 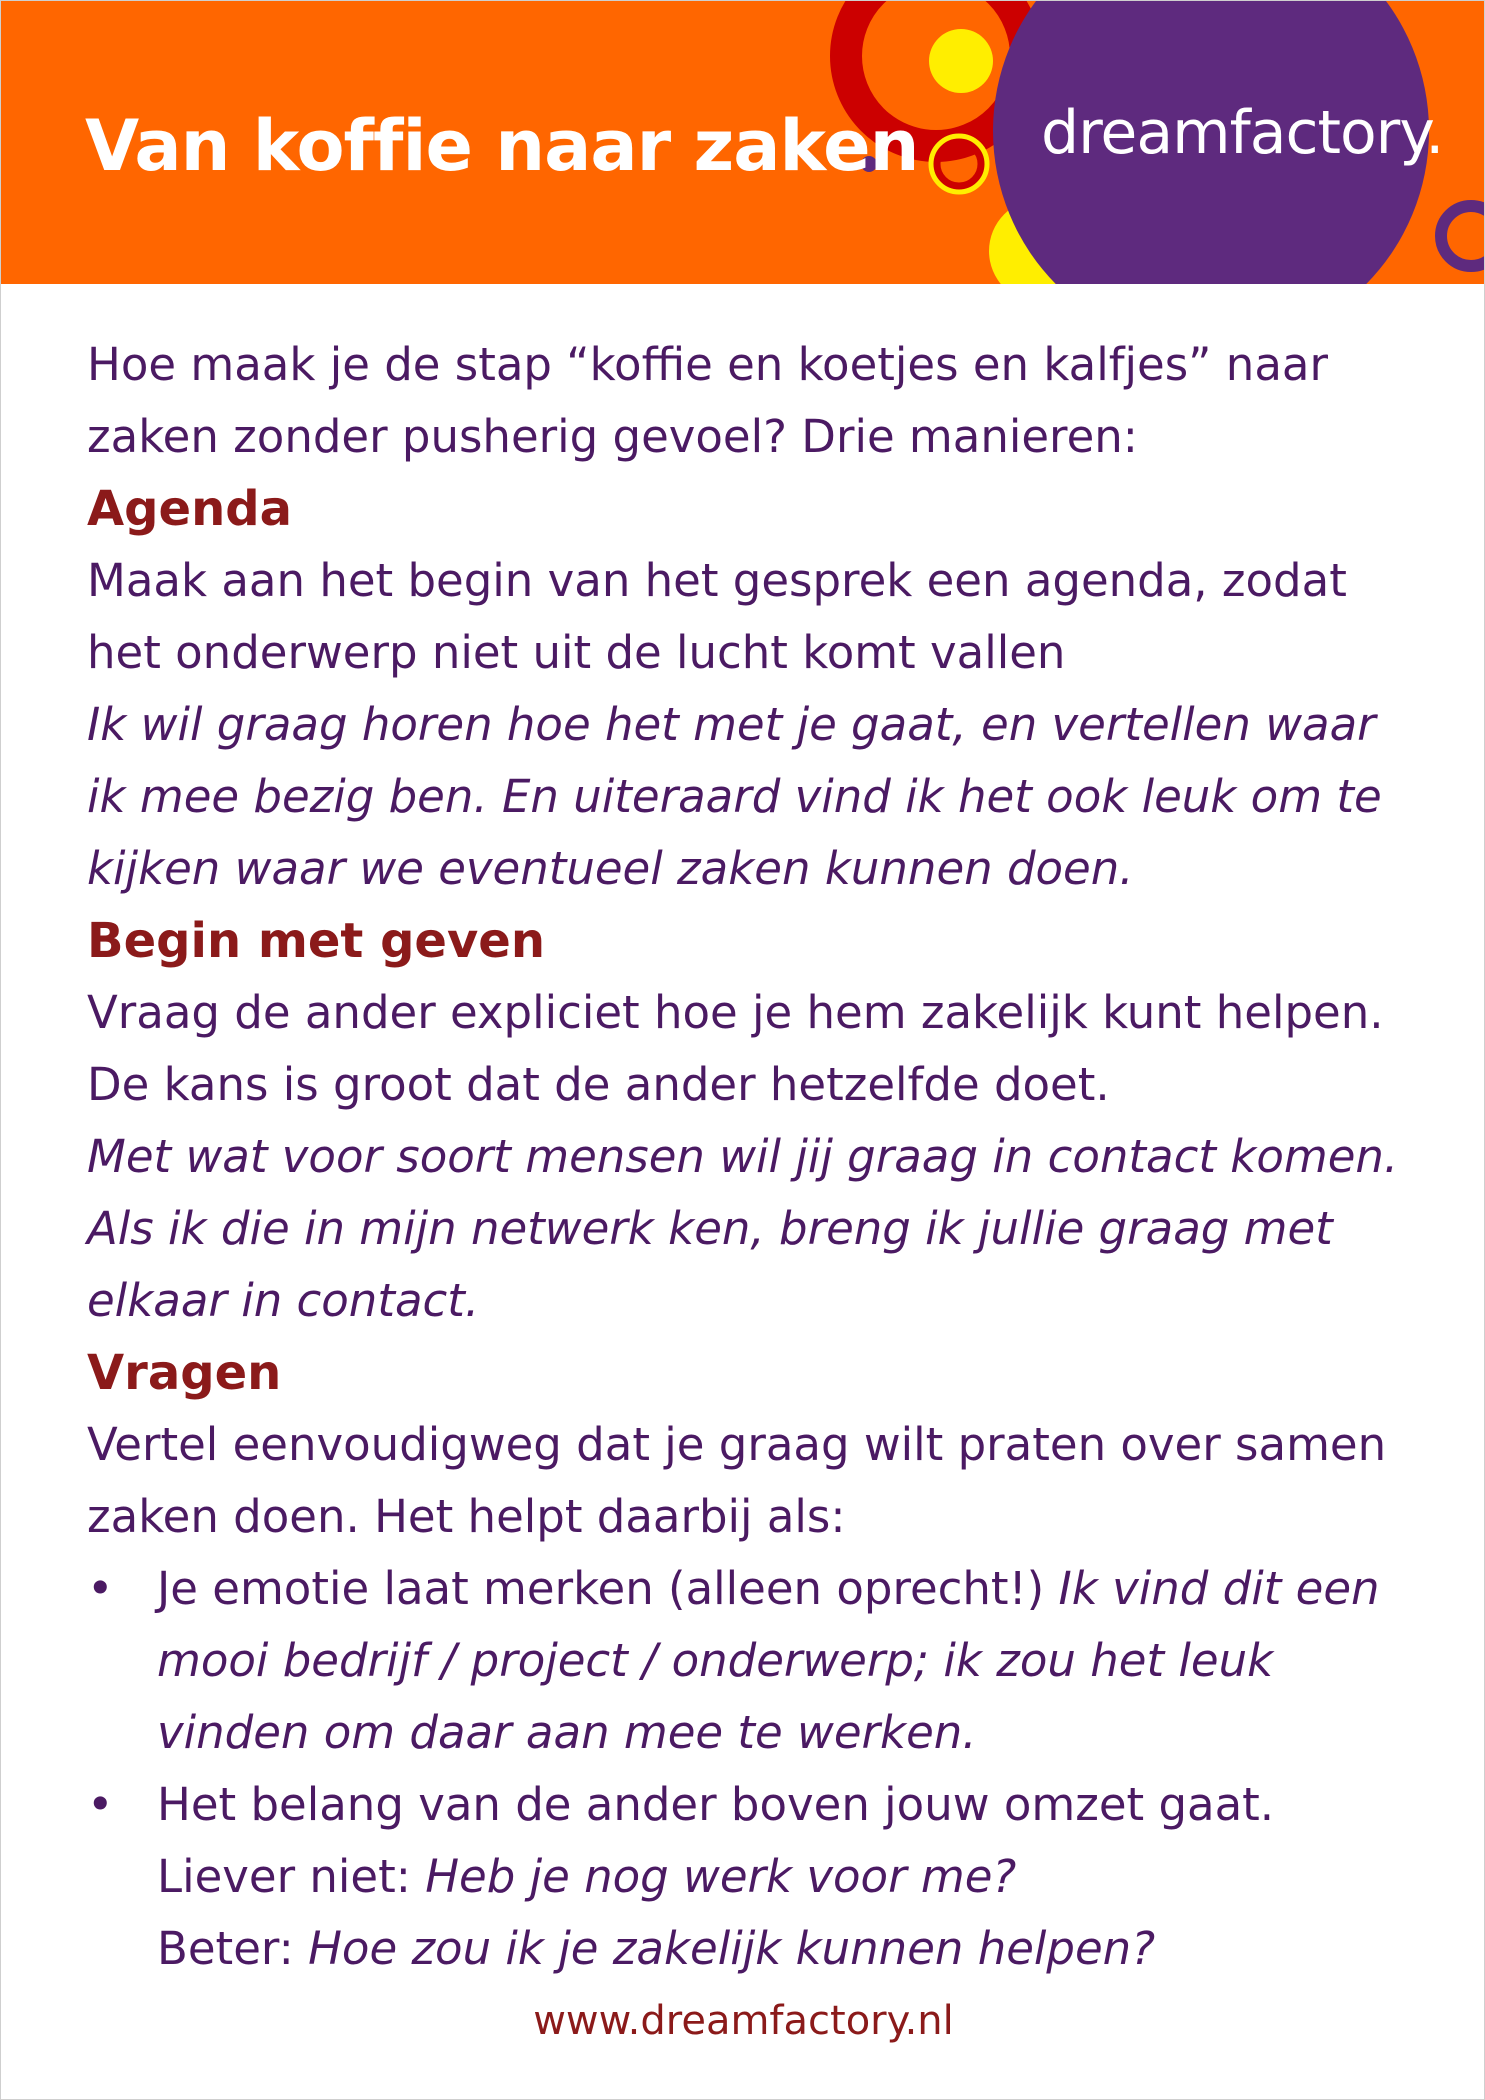 I want to click on section-heading-agenda: Agenda, so click(x=189, y=509).